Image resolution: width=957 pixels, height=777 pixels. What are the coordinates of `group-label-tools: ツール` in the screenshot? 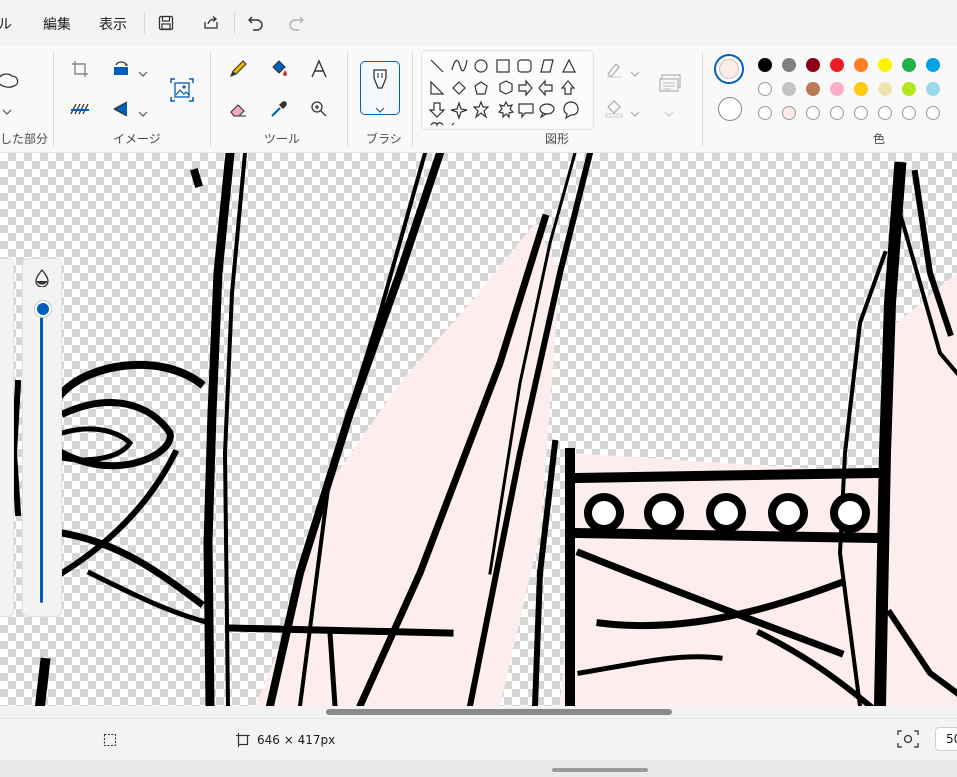 It's located at (282, 139).